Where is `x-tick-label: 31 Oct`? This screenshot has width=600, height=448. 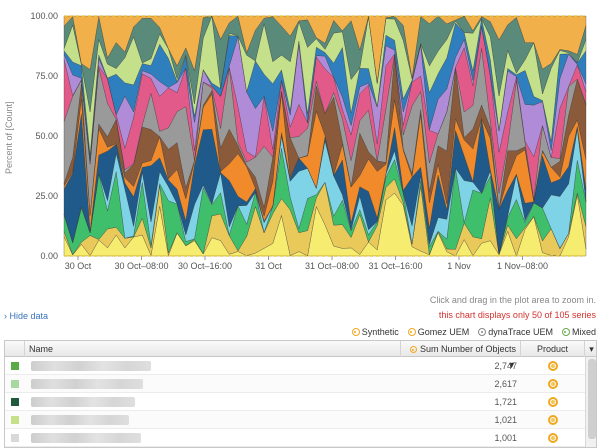
x-tick-label: 31 Oct is located at coordinates (268, 266).